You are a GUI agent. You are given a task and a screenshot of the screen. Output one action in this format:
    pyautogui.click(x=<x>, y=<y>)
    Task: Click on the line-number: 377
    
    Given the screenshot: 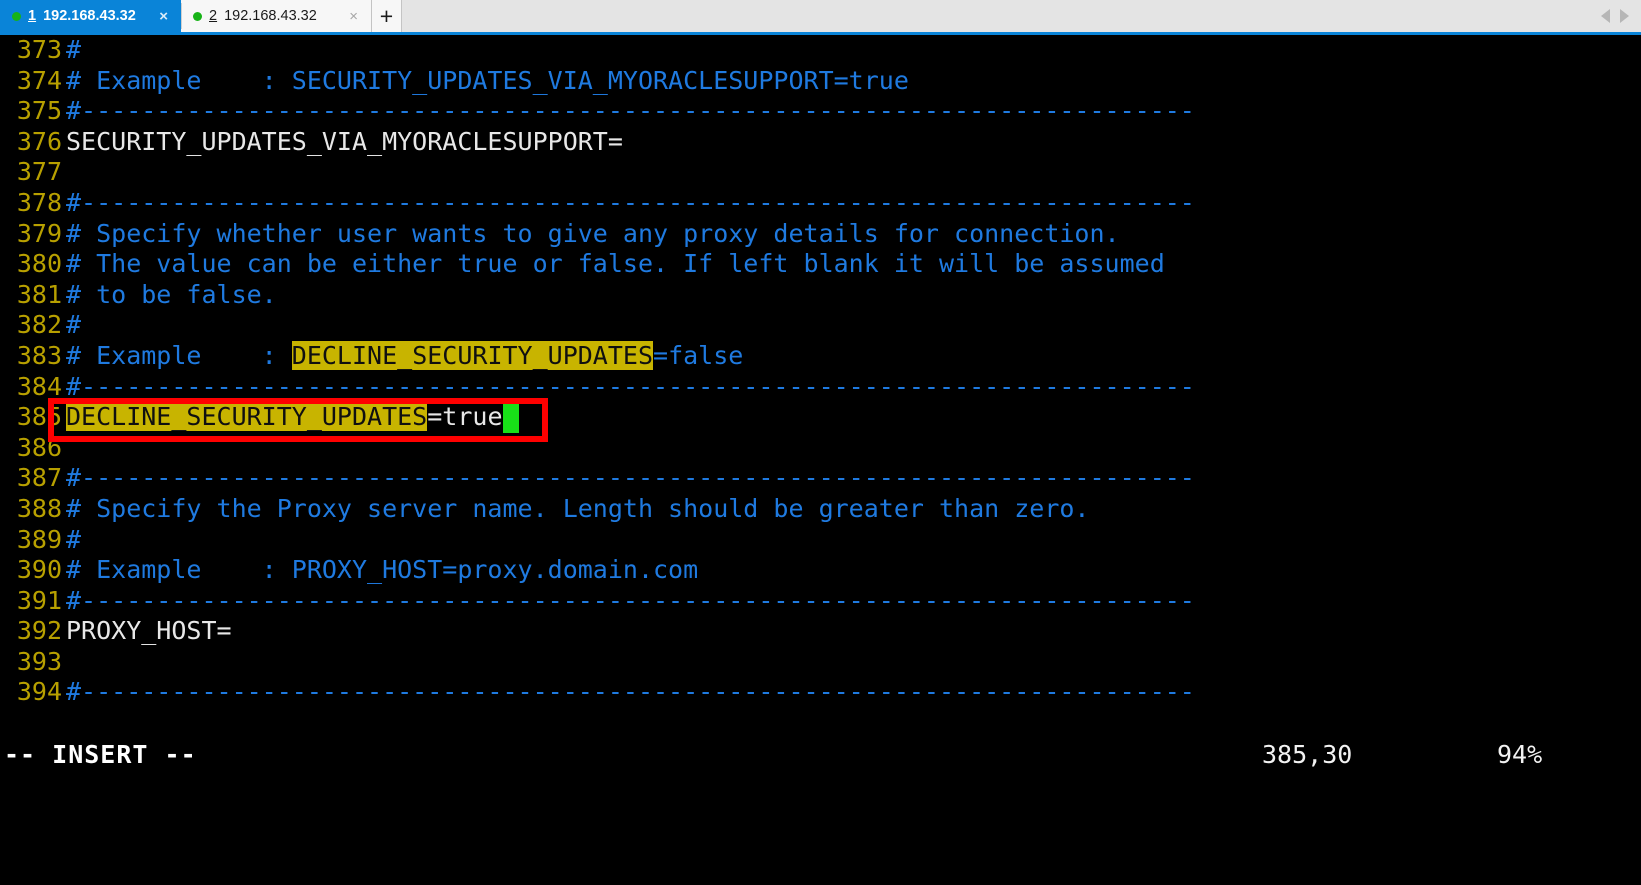 What is the action you would take?
    pyautogui.click(x=39, y=172)
    